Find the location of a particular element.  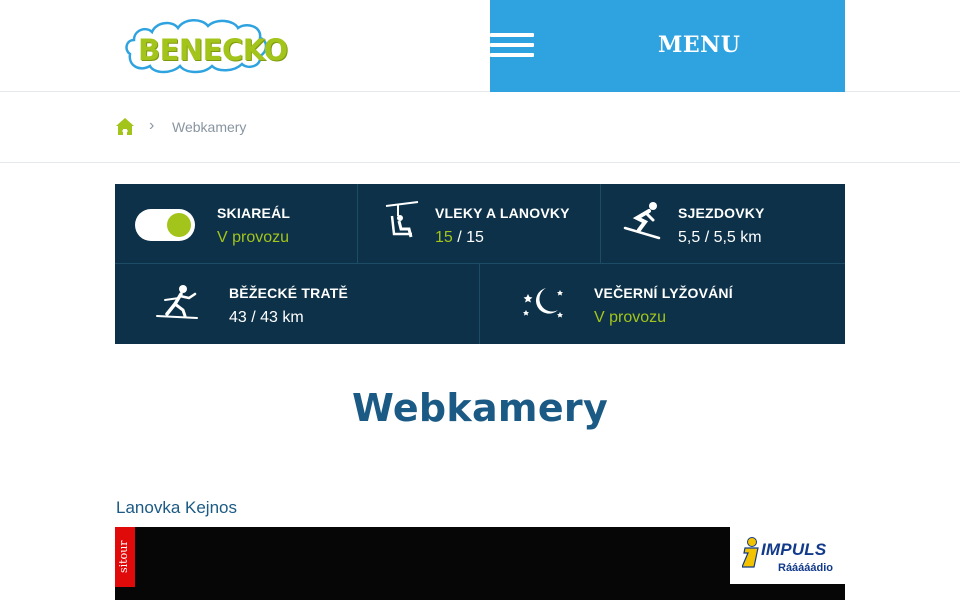

webcam-label: Lanovka Kejnos is located at coordinates (176, 507).